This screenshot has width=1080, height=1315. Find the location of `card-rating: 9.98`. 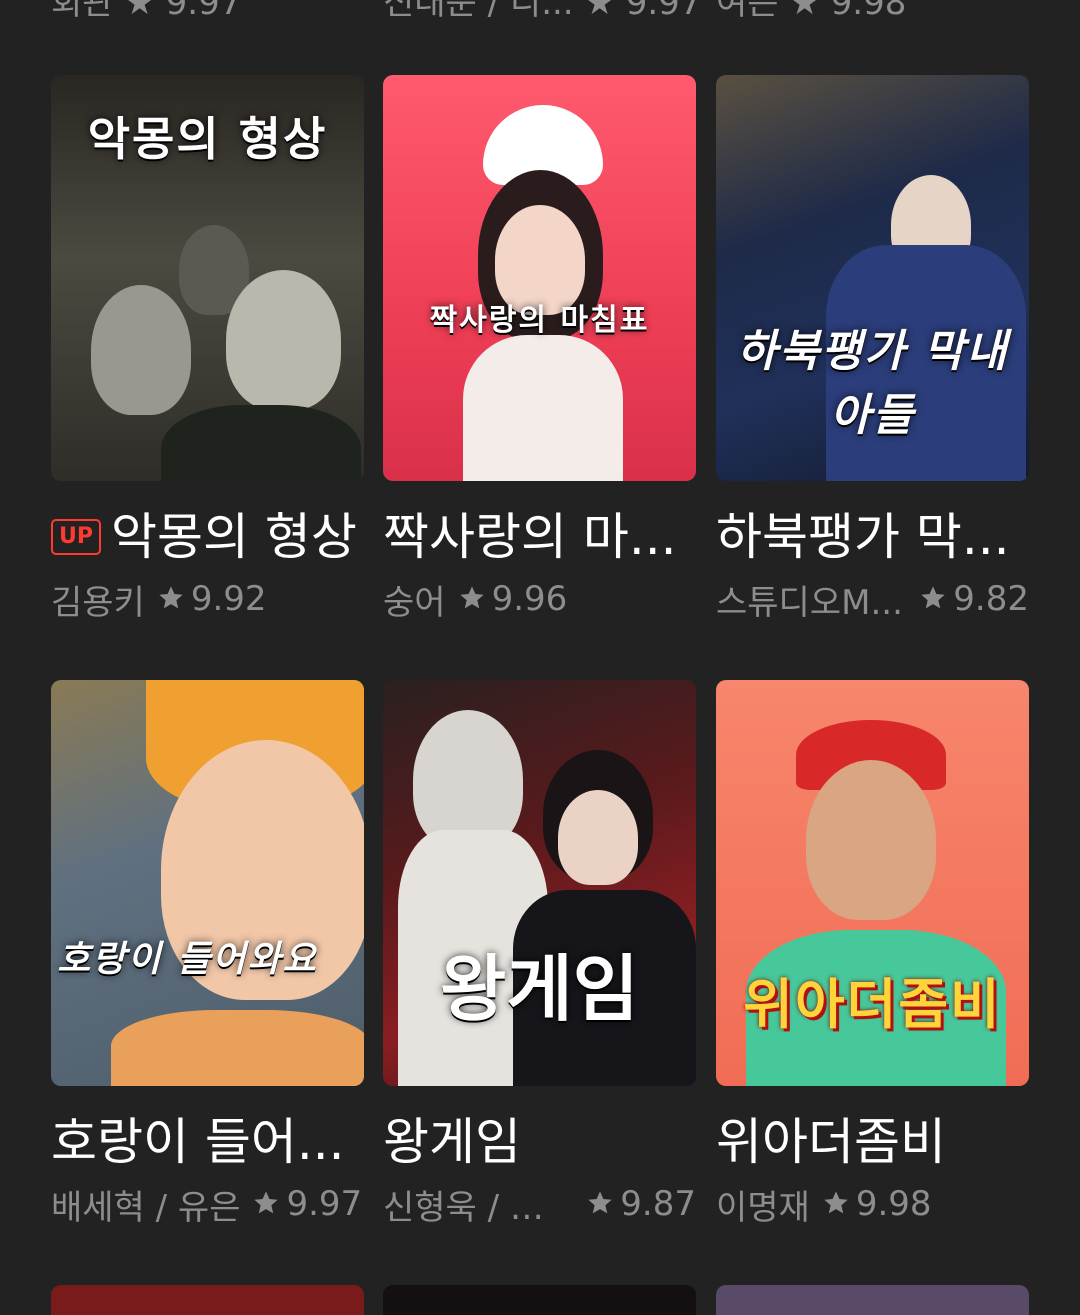

card-rating: 9.98 is located at coordinates (877, 1204).